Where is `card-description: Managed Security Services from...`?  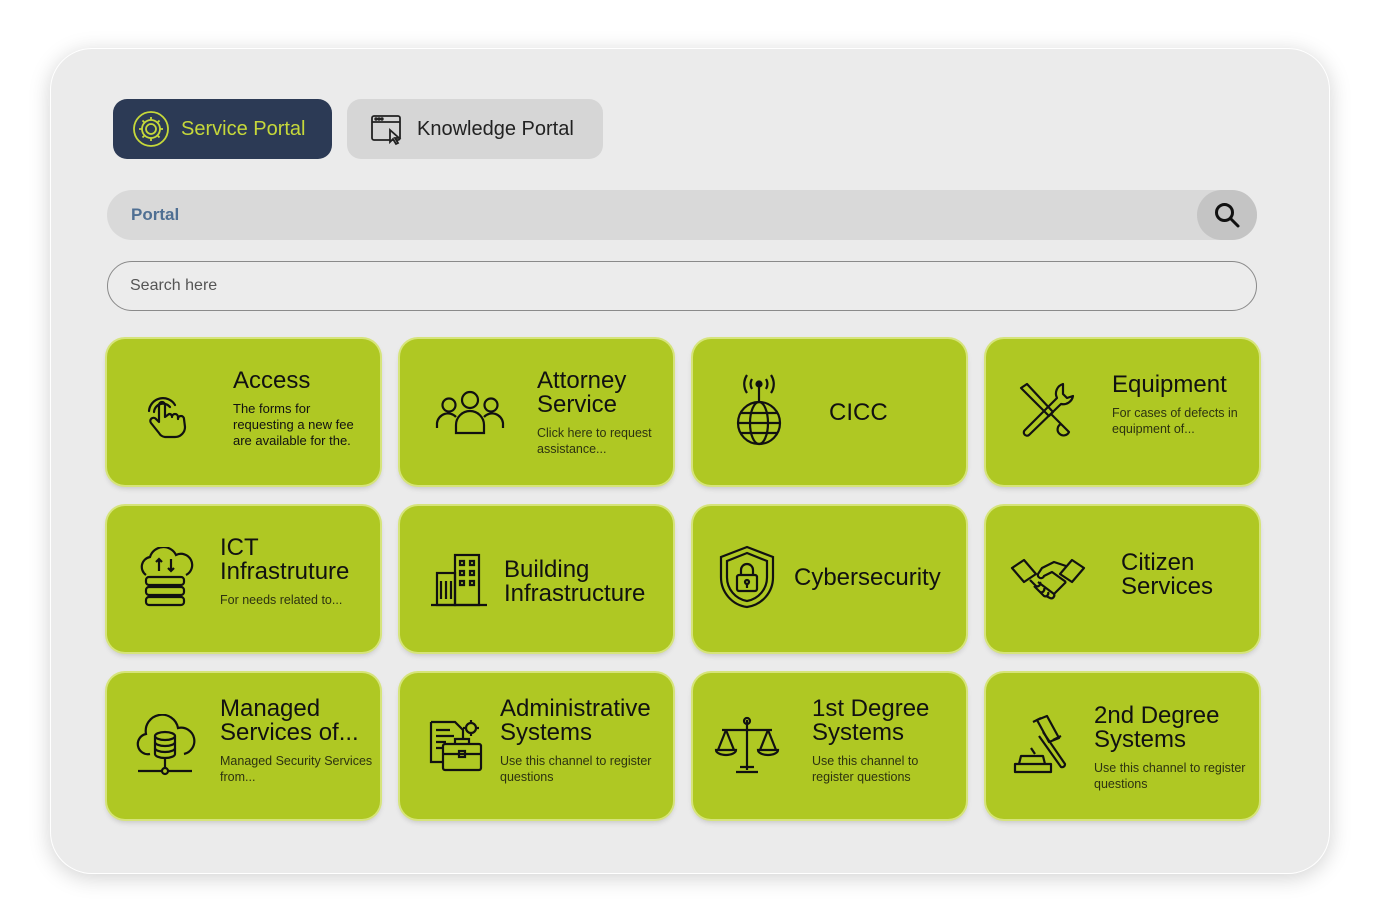 card-description: Managed Security Services from... is located at coordinates (296, 769).